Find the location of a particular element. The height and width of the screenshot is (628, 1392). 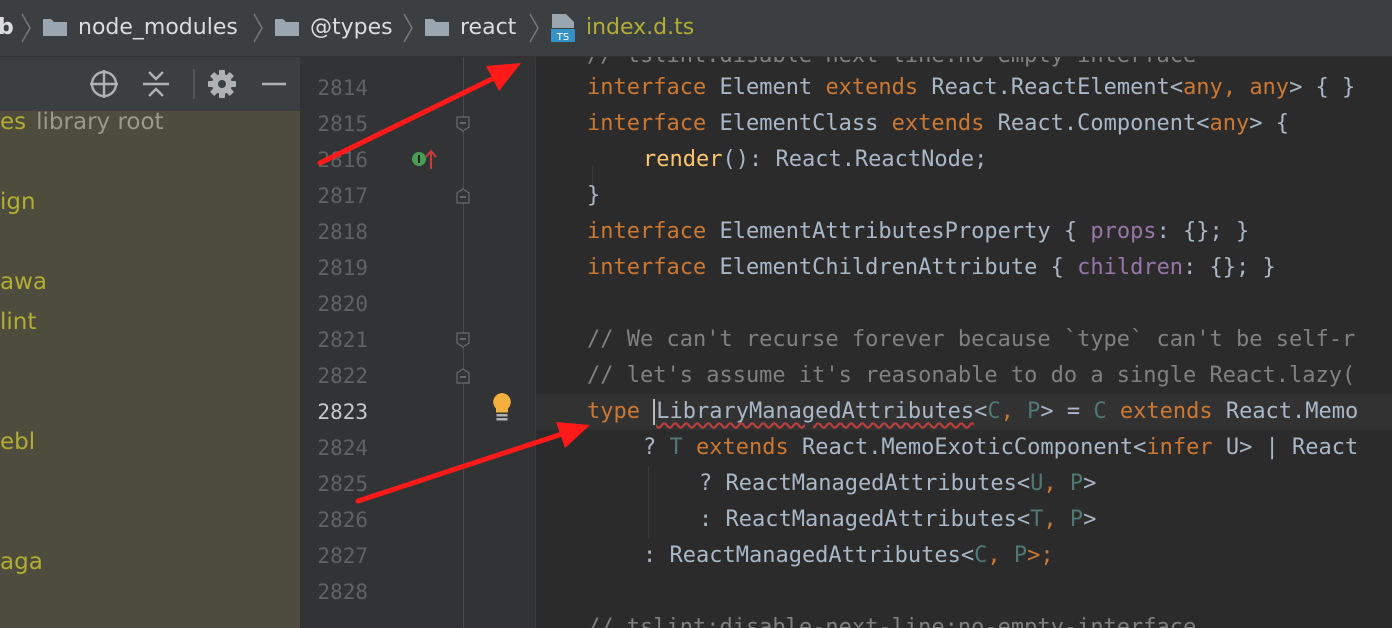

code-token: : ReactManagedAttributes< is located at coordinates (809, 555).